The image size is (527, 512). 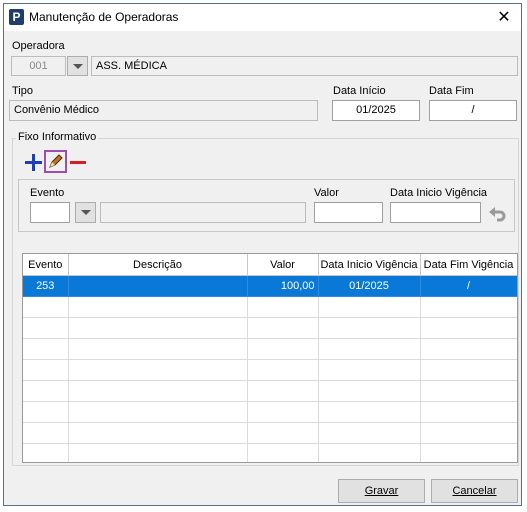 I want to click on edit-button, so click(x=55, y=161).